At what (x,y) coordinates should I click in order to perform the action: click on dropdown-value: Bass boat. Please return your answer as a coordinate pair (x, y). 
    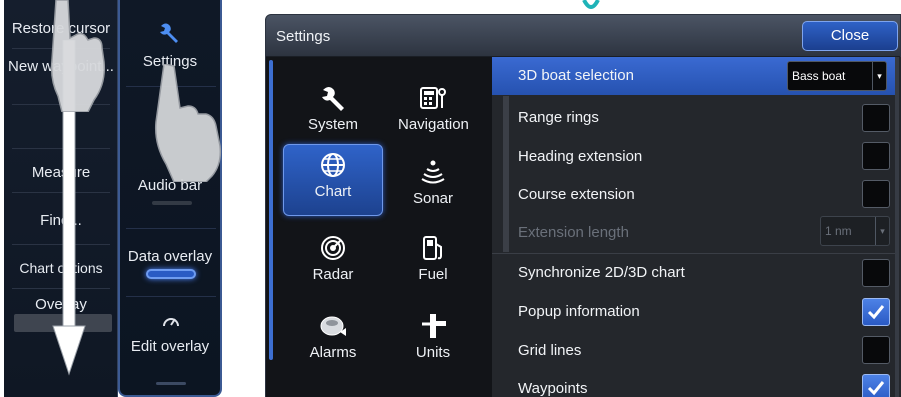
    Looking at the image, I should click on (819, 76).